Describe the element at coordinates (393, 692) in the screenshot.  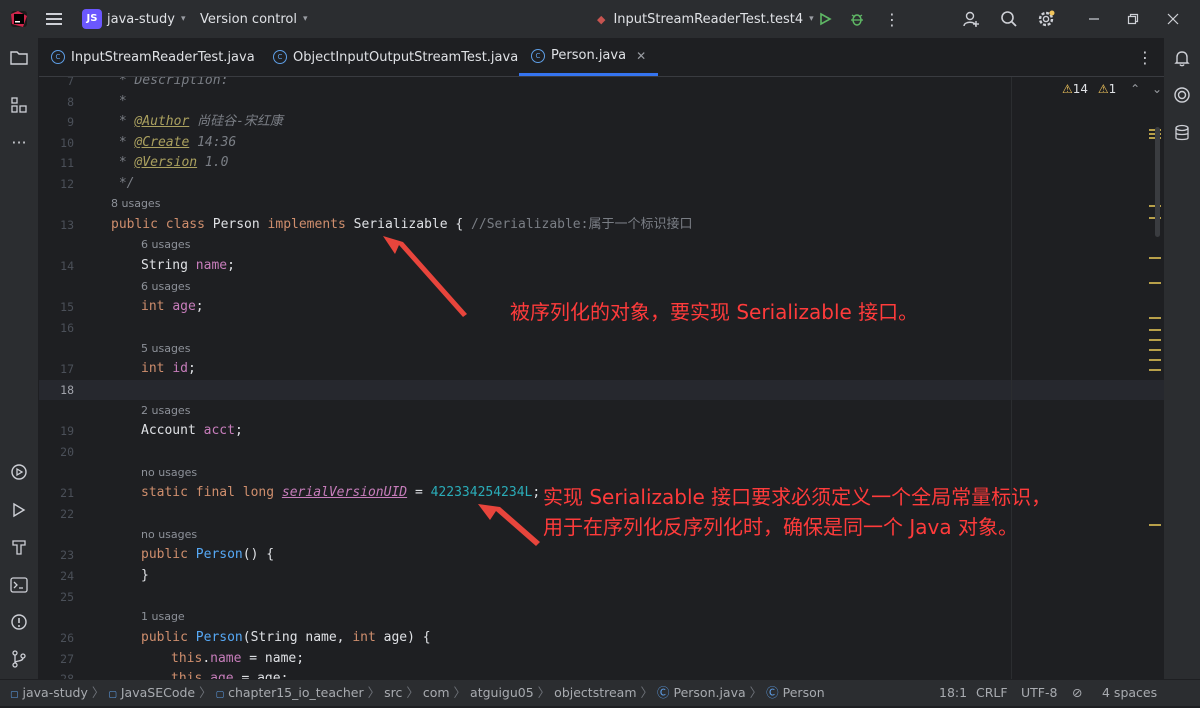
I see `breadcrumb-item: src` at that location.